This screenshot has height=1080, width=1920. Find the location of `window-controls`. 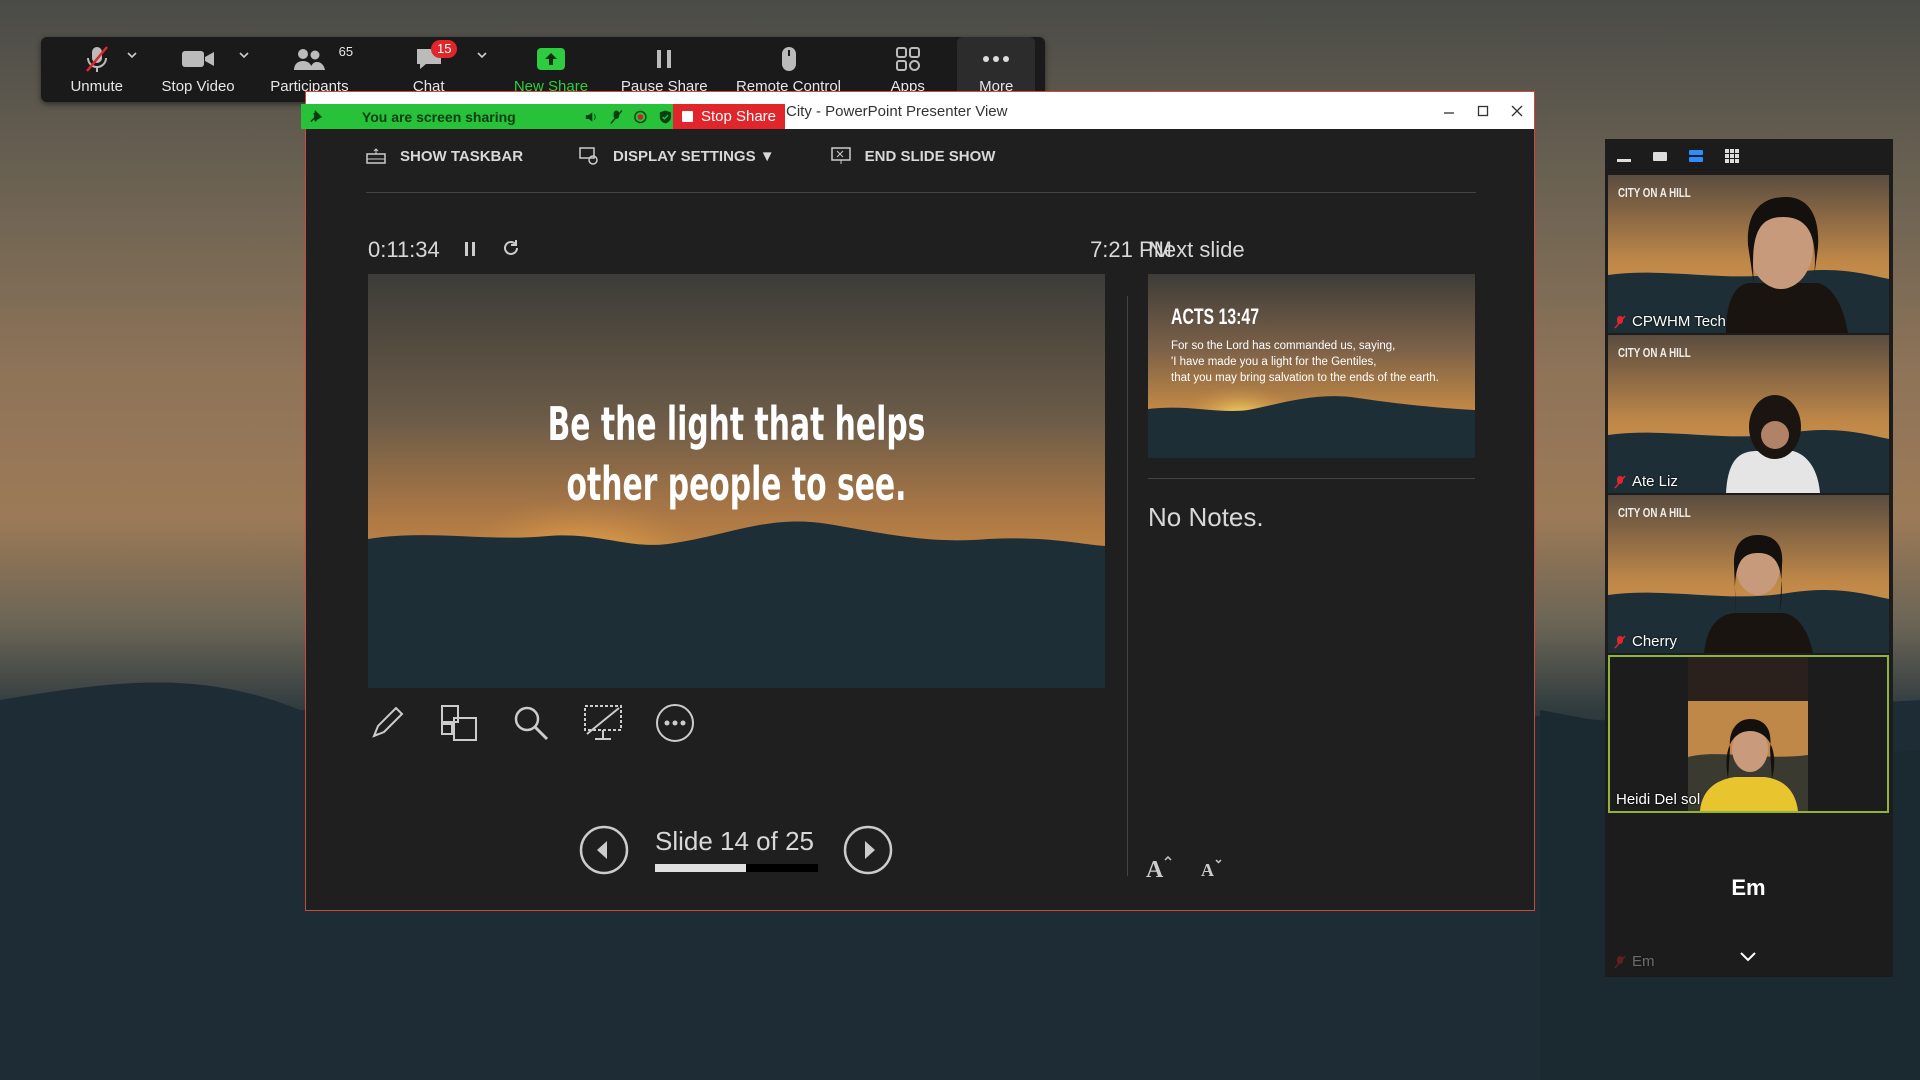

window-controls is located at coordinates (1483, 110).